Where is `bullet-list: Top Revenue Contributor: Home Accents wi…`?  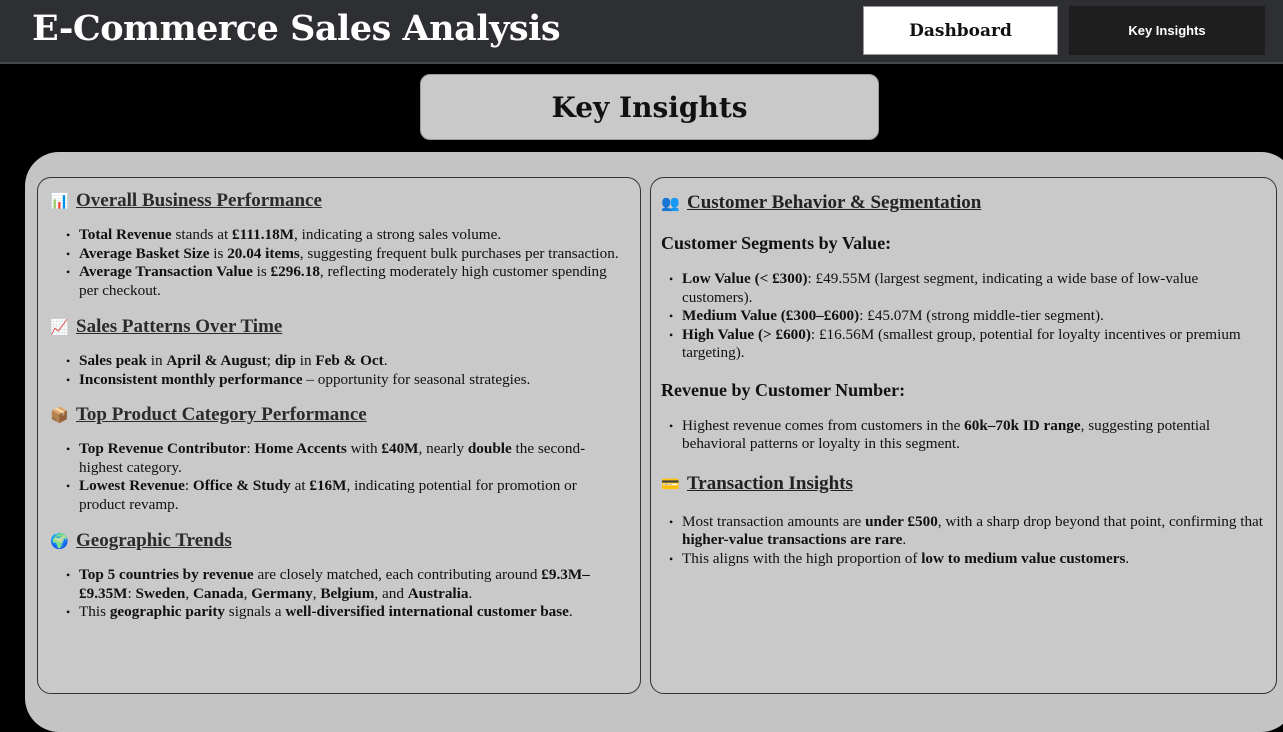 bullet-list: Top Revenue Contributor: Home Accents wi… is located at coordinates (338, 477).